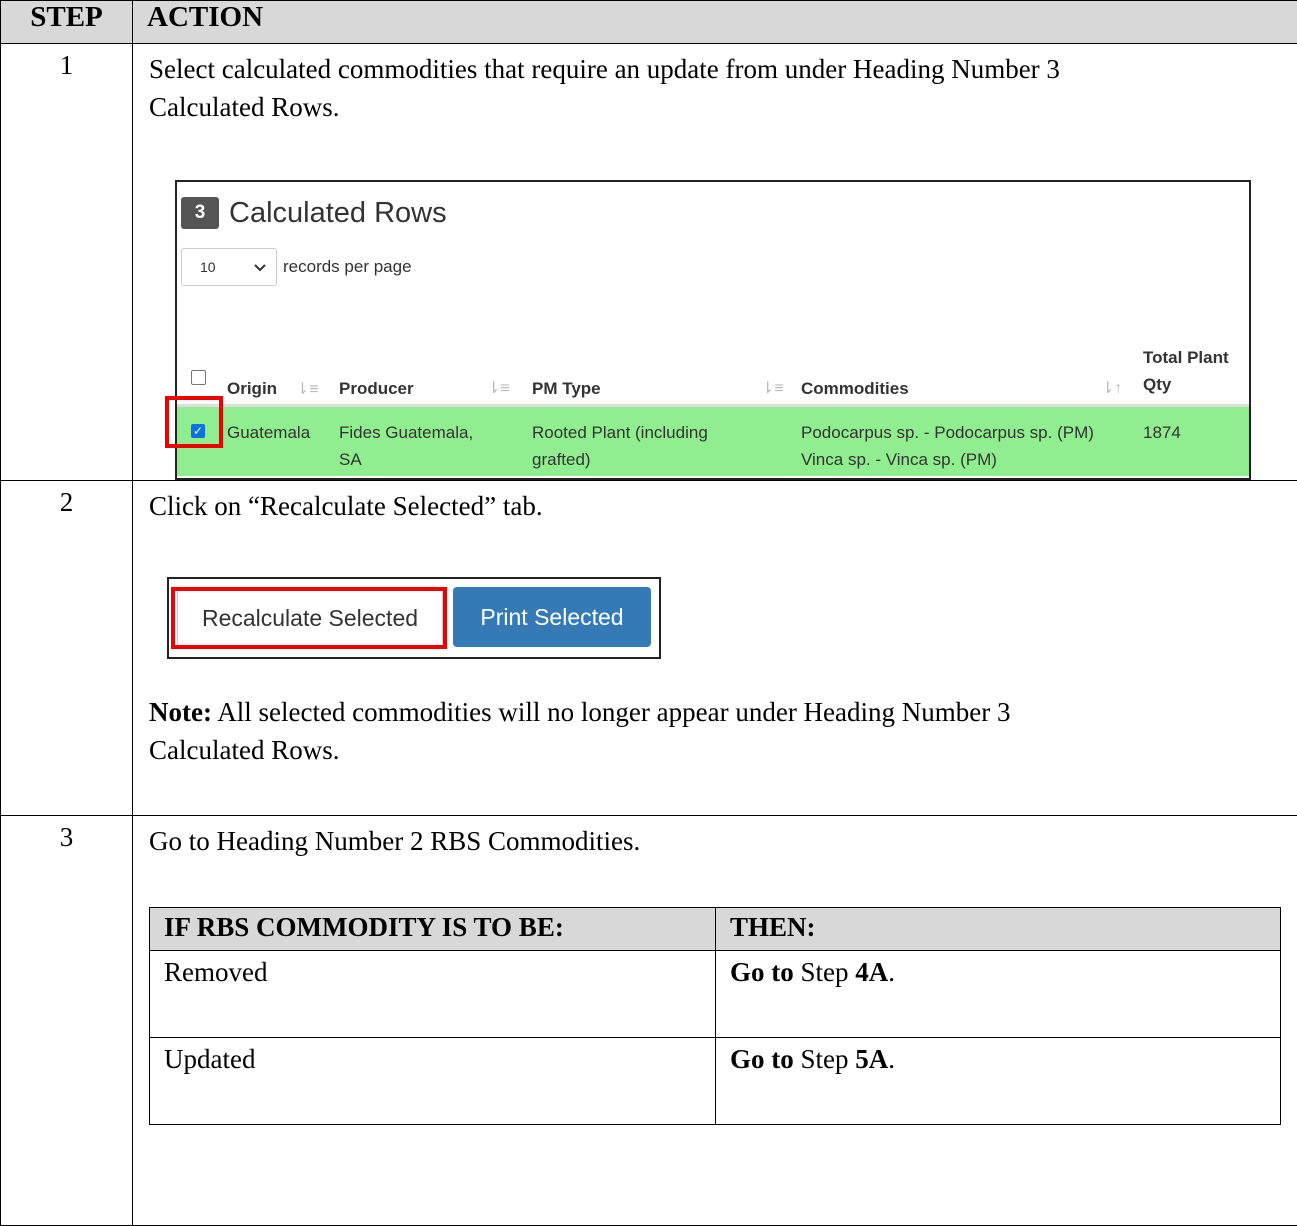  I want to click on cell-producer-line-2: SA, so click(350, 459).